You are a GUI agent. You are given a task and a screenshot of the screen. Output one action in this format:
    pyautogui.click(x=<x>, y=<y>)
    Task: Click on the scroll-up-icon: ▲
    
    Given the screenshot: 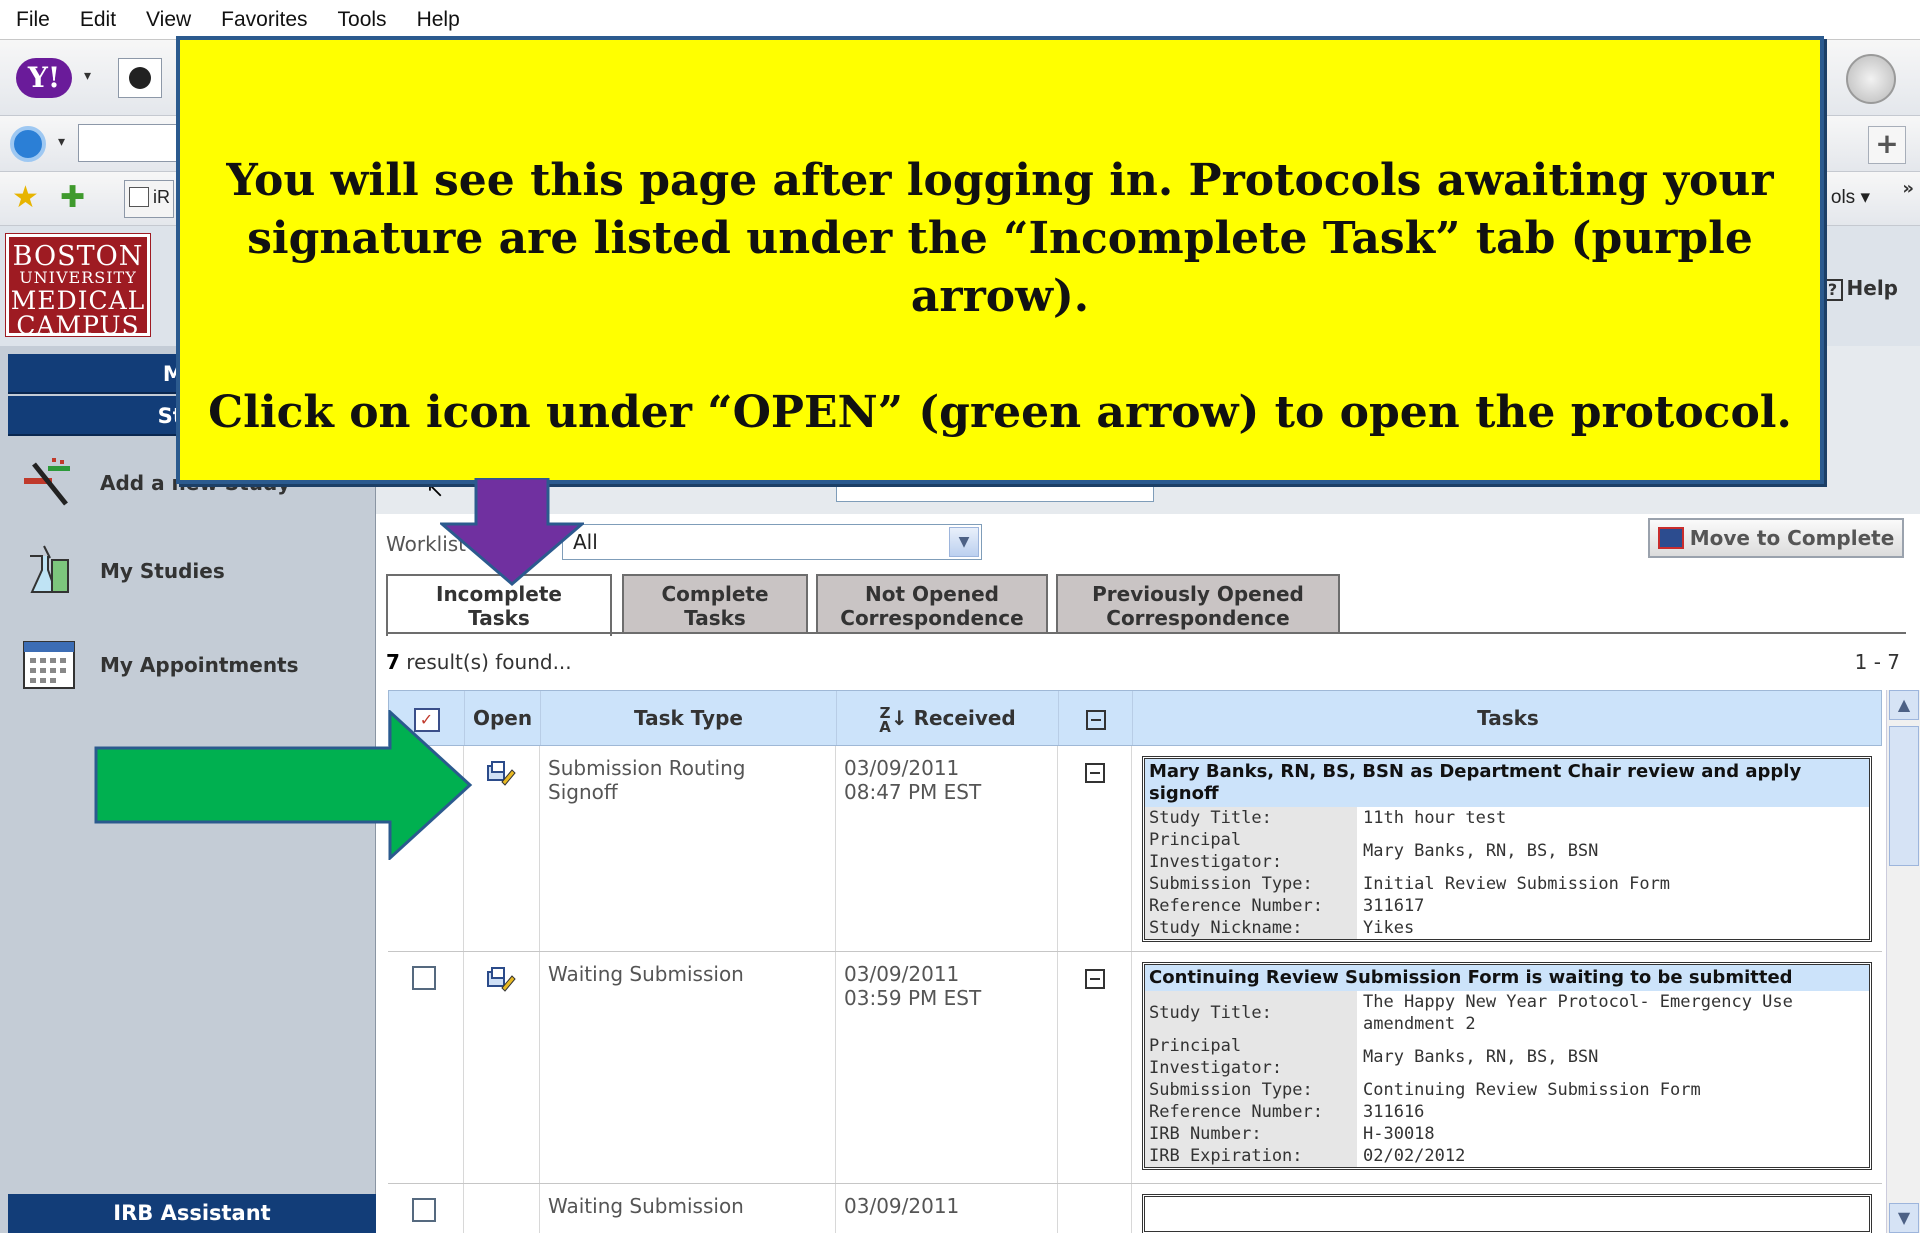 What is the action you would take?
    pyautogui.click(x=1904, y=705)
    